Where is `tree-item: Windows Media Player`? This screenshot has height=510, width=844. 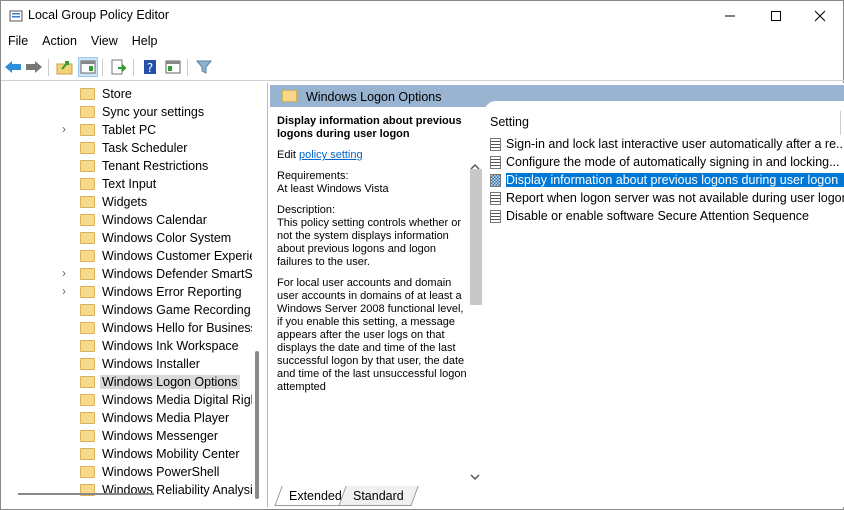
tree-item: Windows Media Player is located at coordinates (127, 418).